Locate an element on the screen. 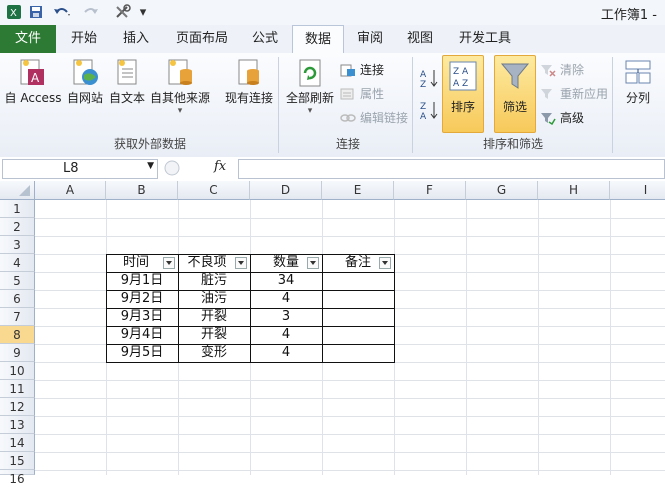  row-header-12: 12 is located at coordinates (17, 407).